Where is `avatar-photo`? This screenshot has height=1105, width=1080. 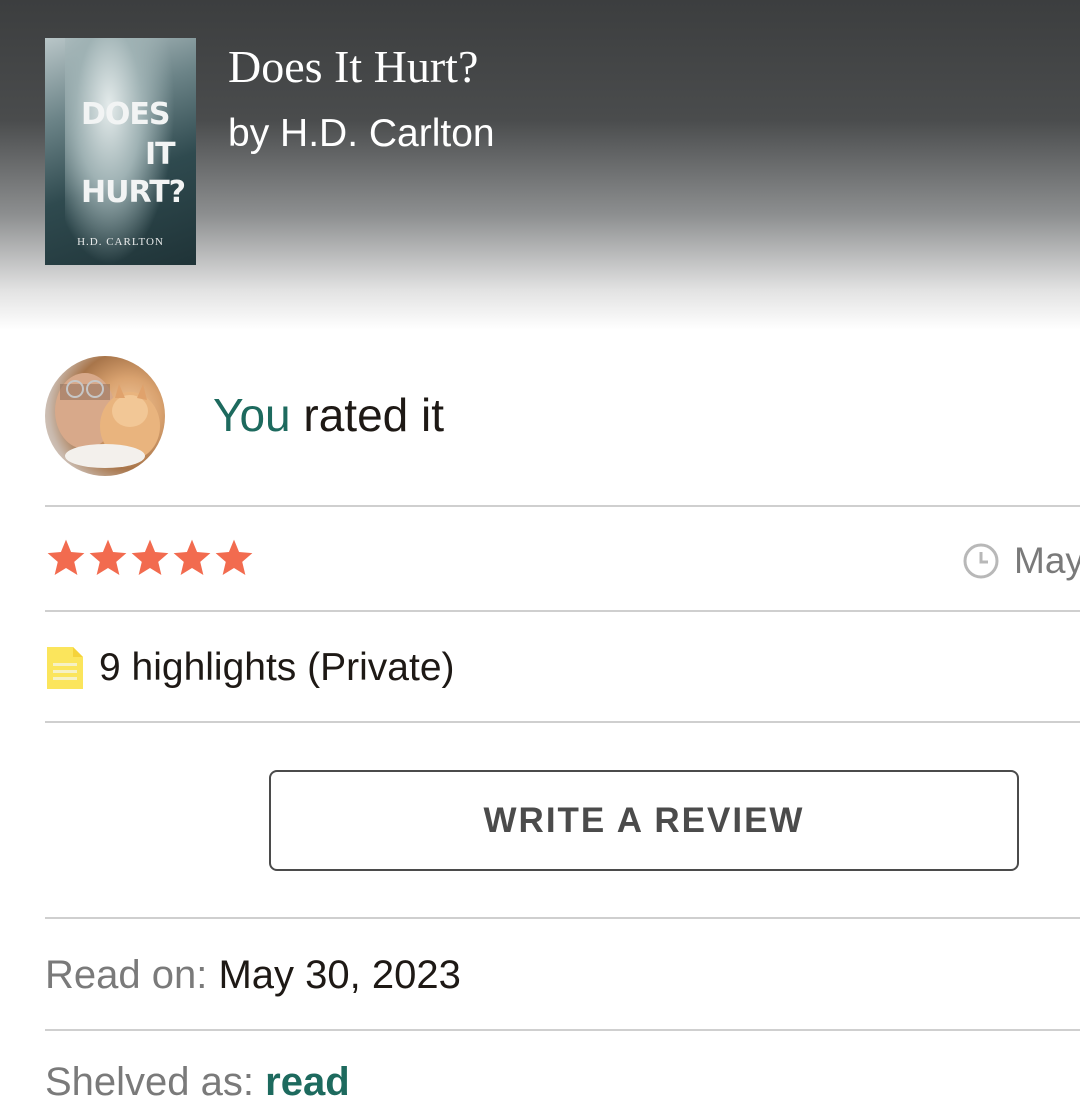
avatar-photo is located at coordinates (107, 420).